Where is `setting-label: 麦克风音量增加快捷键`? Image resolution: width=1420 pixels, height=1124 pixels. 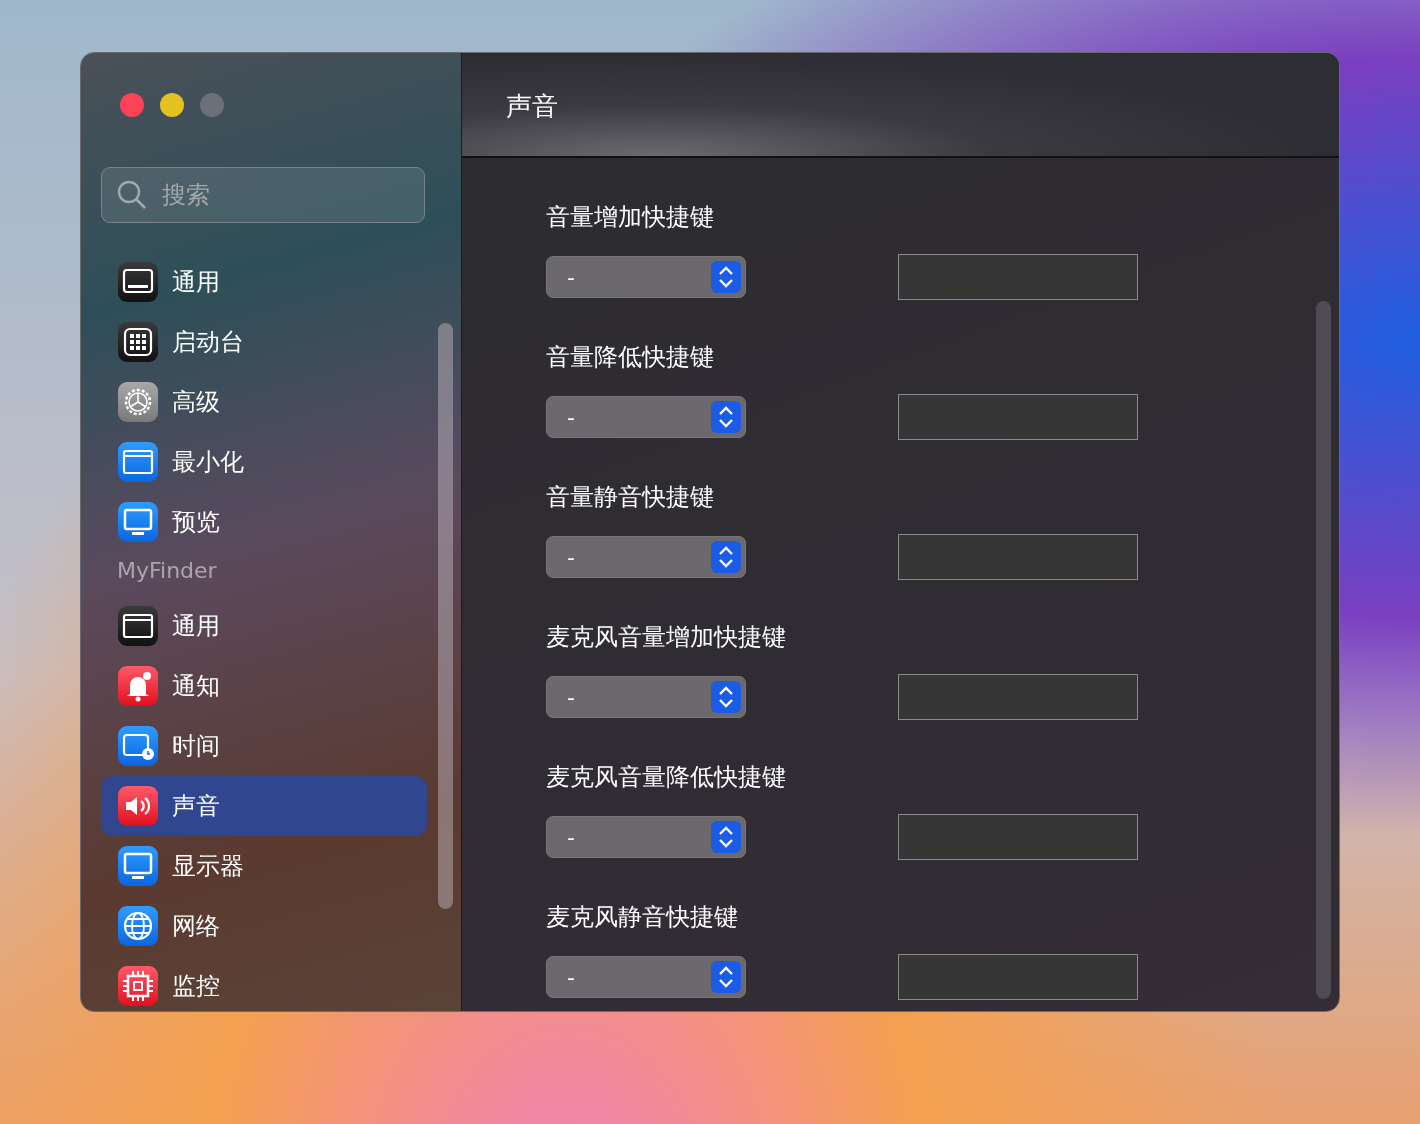
setting-label: 麦克风音量增加快捷键 is located at coordinates (666, 637).